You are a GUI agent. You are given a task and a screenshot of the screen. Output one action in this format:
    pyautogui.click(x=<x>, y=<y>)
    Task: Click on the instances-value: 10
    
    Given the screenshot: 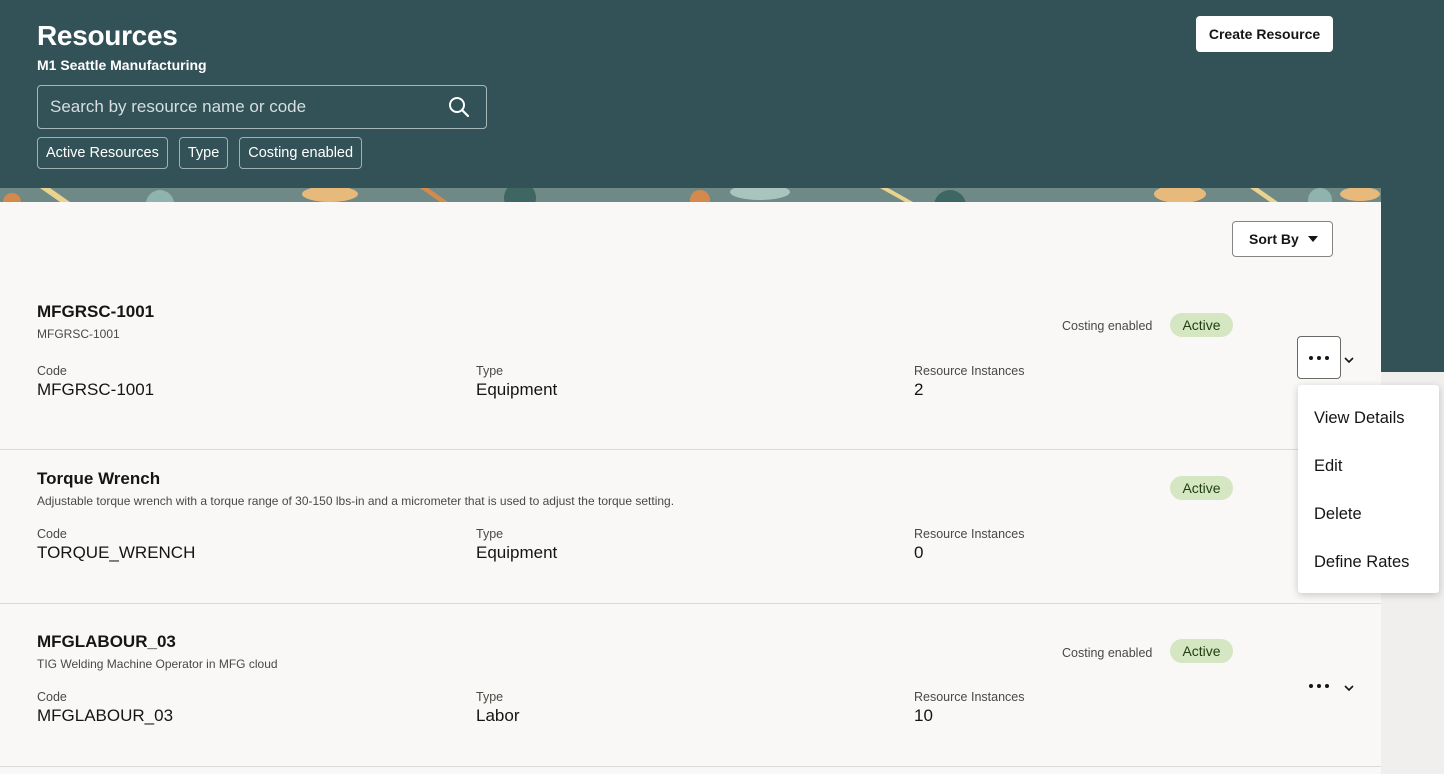 What is the action you would take?
    pyautogui.click(x=923, y=715)
    